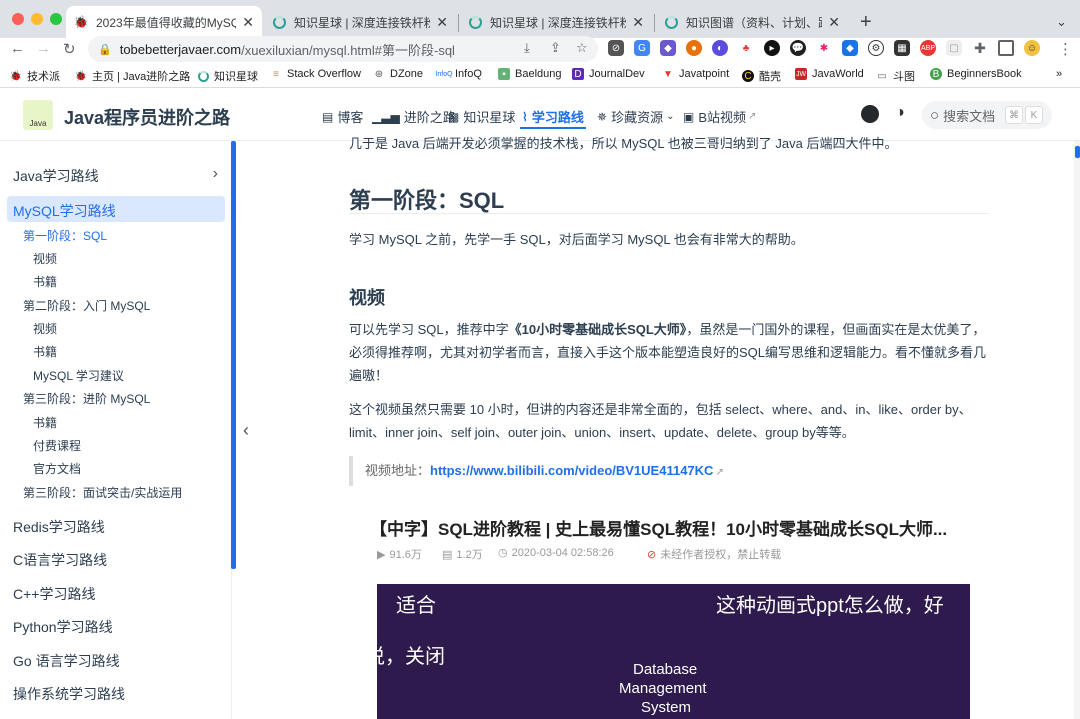 The height and width of the screenshot is (719, 1080). What do you see at coordinates (670, 116) in the screenshot?
I see `chevron-down-icon: ⌄` at bounding box center [670, 116].